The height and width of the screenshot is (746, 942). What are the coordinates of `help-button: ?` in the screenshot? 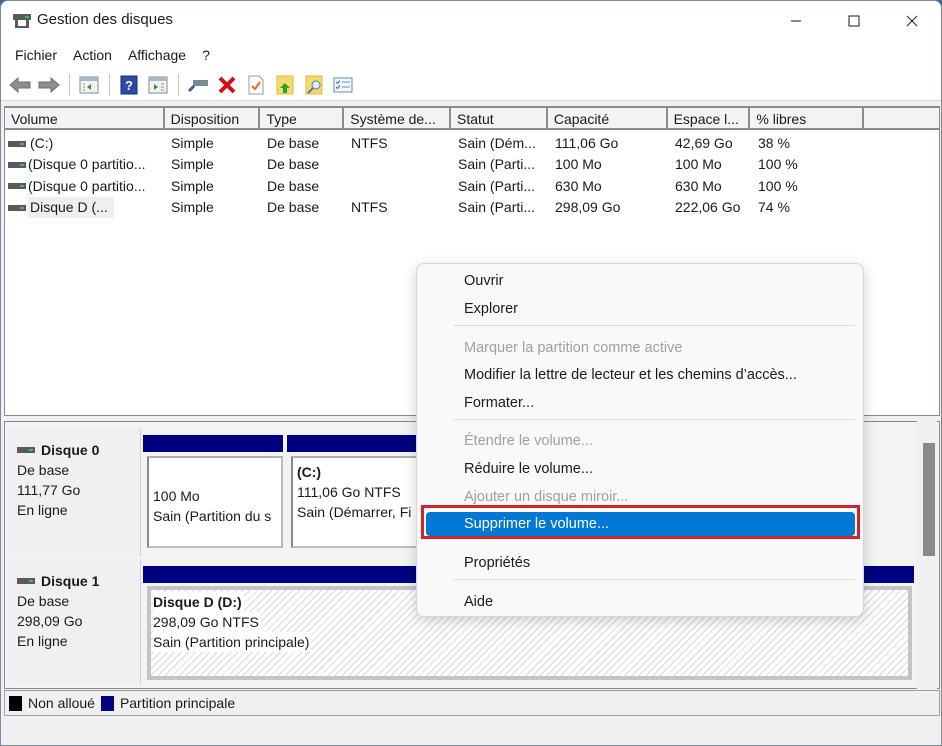 It's located at (129, 85).